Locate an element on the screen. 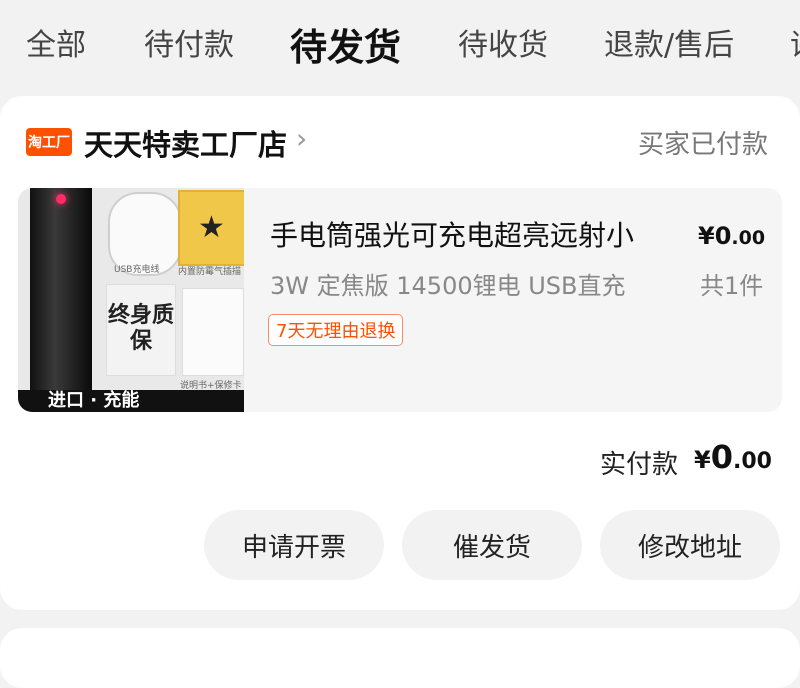 This screenshot has width=800, height=688. request-invoice-button: 申请开票 is located at coordinates (294, 545).